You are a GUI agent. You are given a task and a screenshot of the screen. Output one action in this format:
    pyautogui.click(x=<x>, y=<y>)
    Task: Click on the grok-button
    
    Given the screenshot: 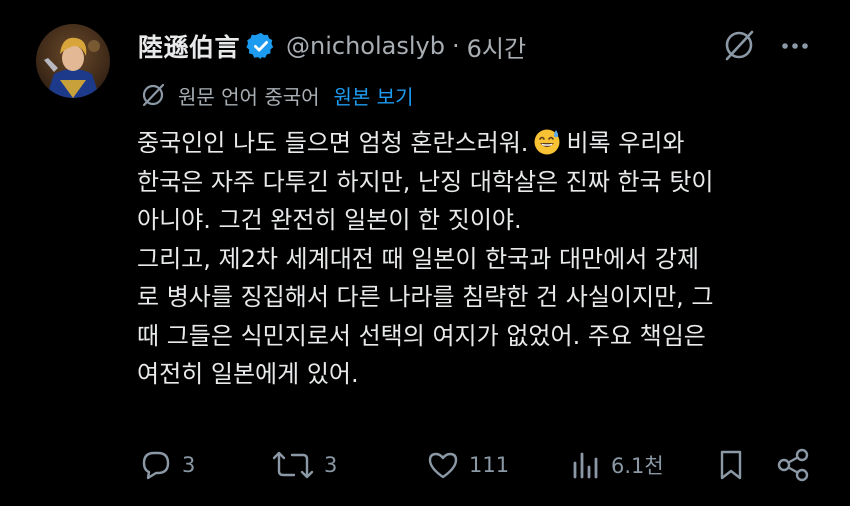 What is the action you would take?
    pyautogui.click(x=739, y=45)
    